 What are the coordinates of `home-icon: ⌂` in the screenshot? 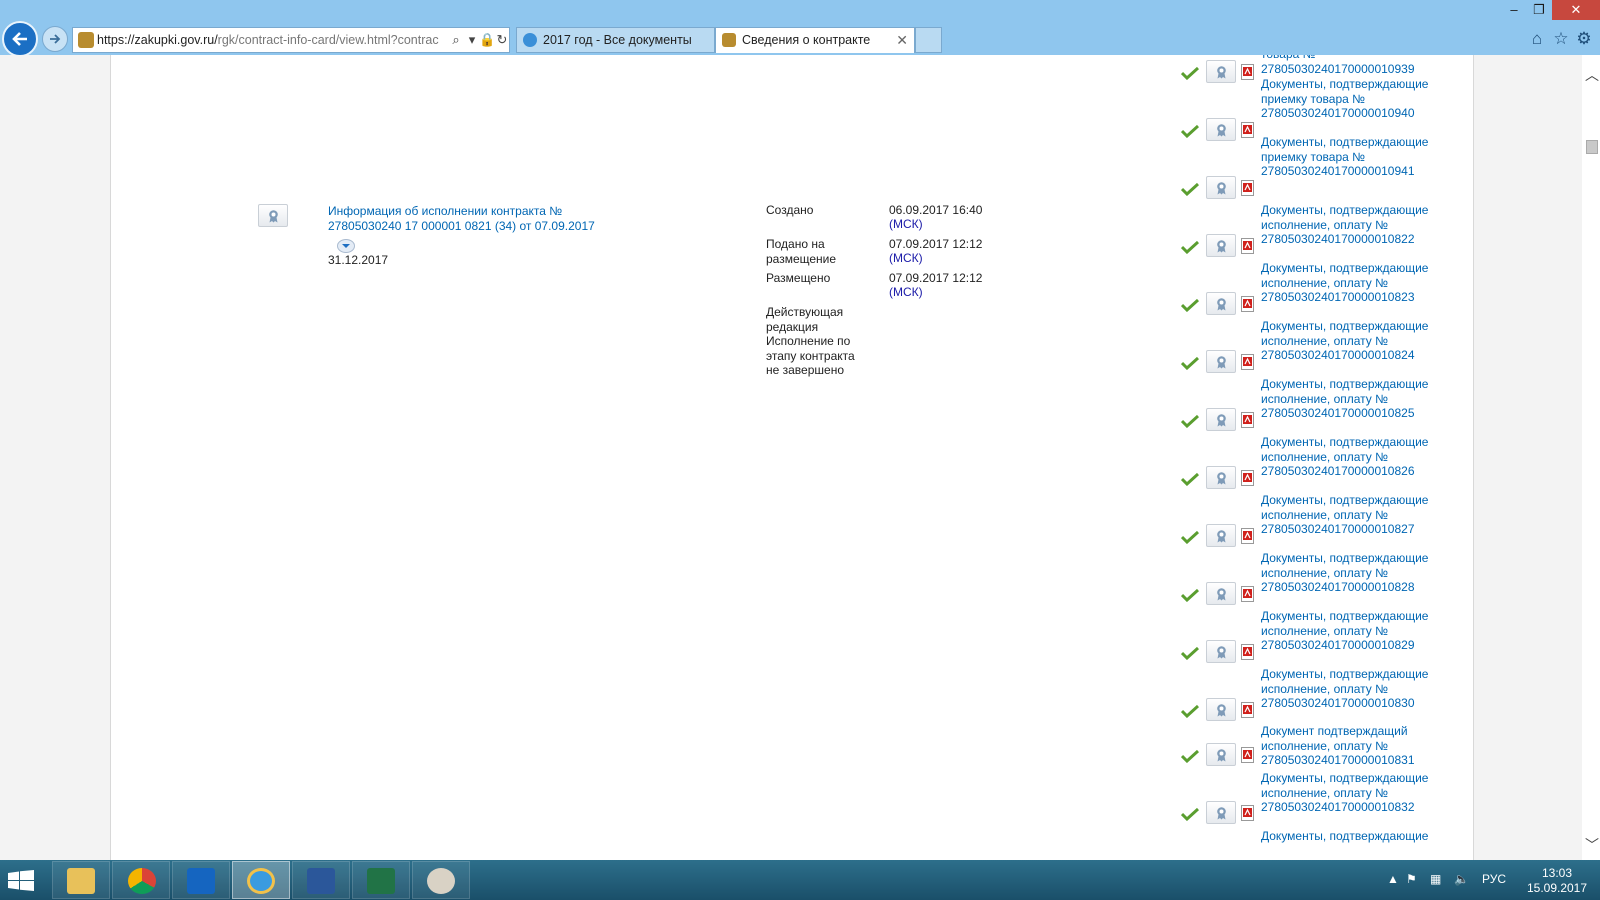 It's located at (1537, 39).